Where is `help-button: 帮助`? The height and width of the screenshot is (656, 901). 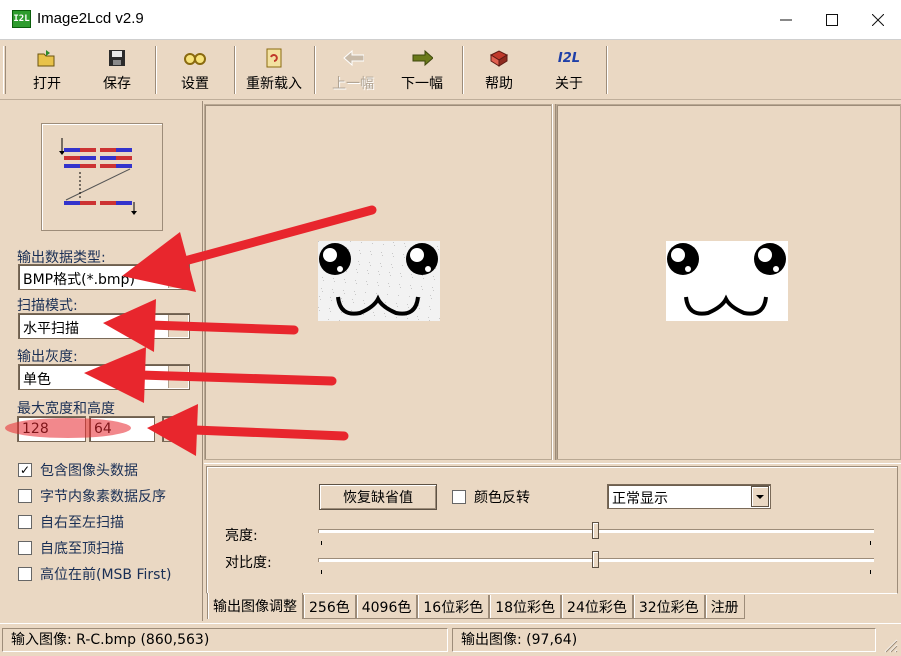
help-button: 帮助 is located at coordinates (499, 70).